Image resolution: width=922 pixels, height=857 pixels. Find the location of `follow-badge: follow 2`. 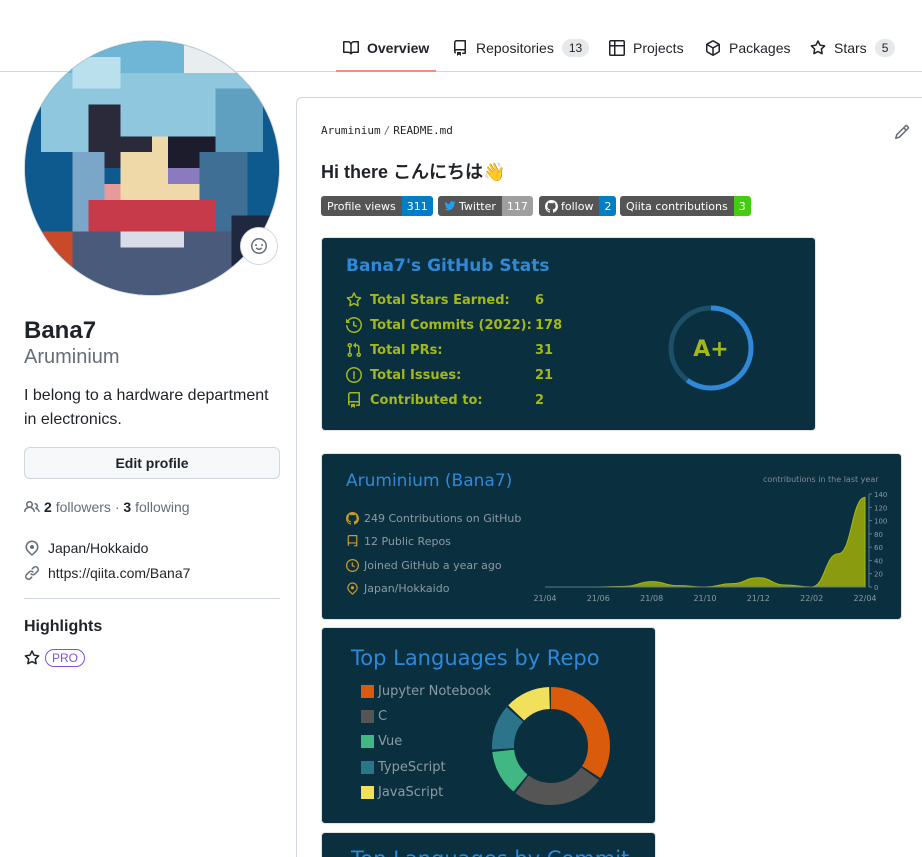

follow-badge: follow 2 is located at coordinates (578, 206).